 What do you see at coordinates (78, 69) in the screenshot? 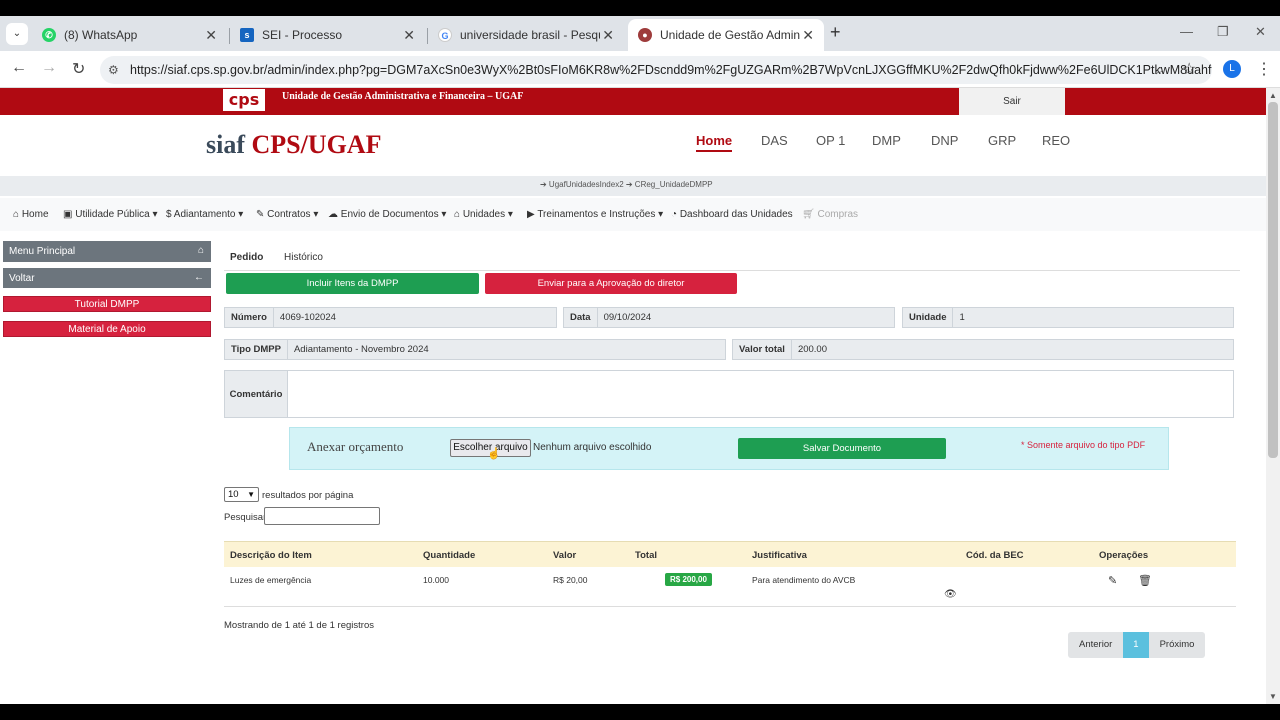
I see `reload-icon: ↻` at bounding box center [78, 69].